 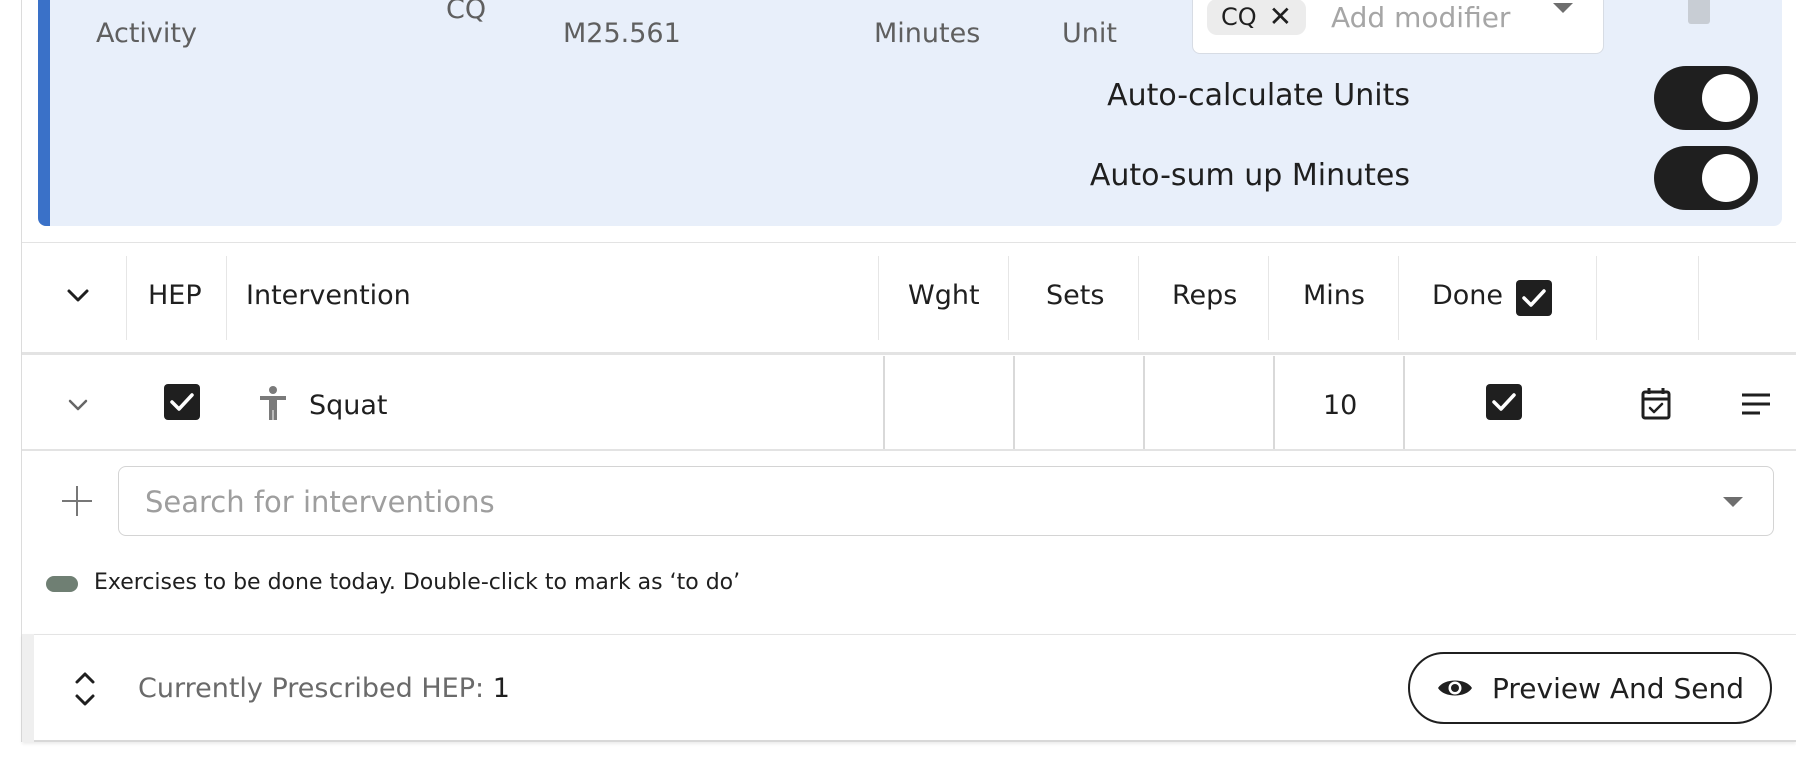 I want to click on person-icon, so click(x=273, y=403).